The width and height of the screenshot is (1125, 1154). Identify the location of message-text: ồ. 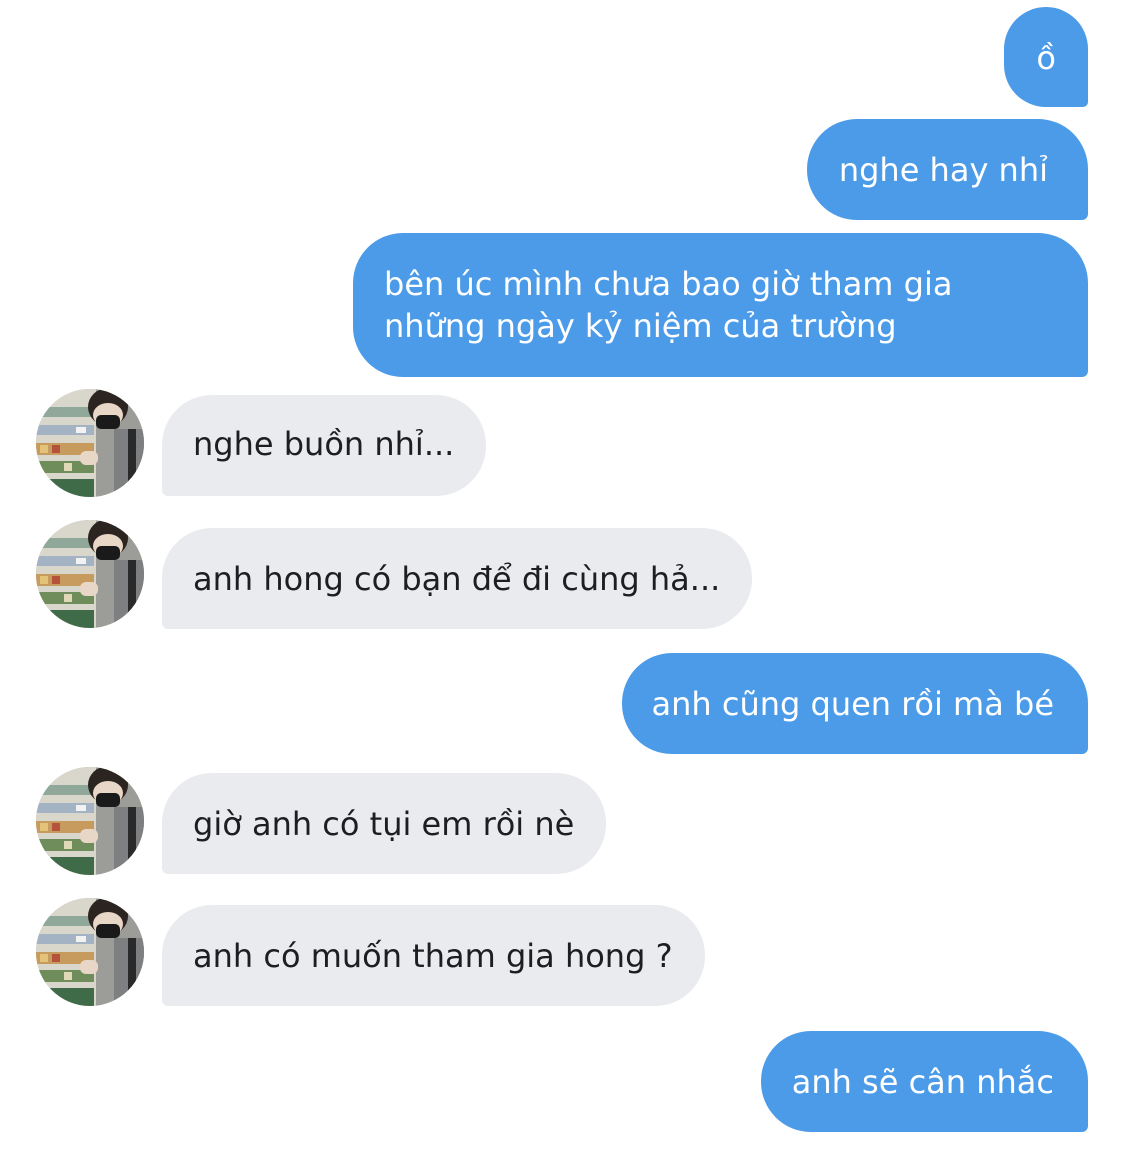
(1046, 58).